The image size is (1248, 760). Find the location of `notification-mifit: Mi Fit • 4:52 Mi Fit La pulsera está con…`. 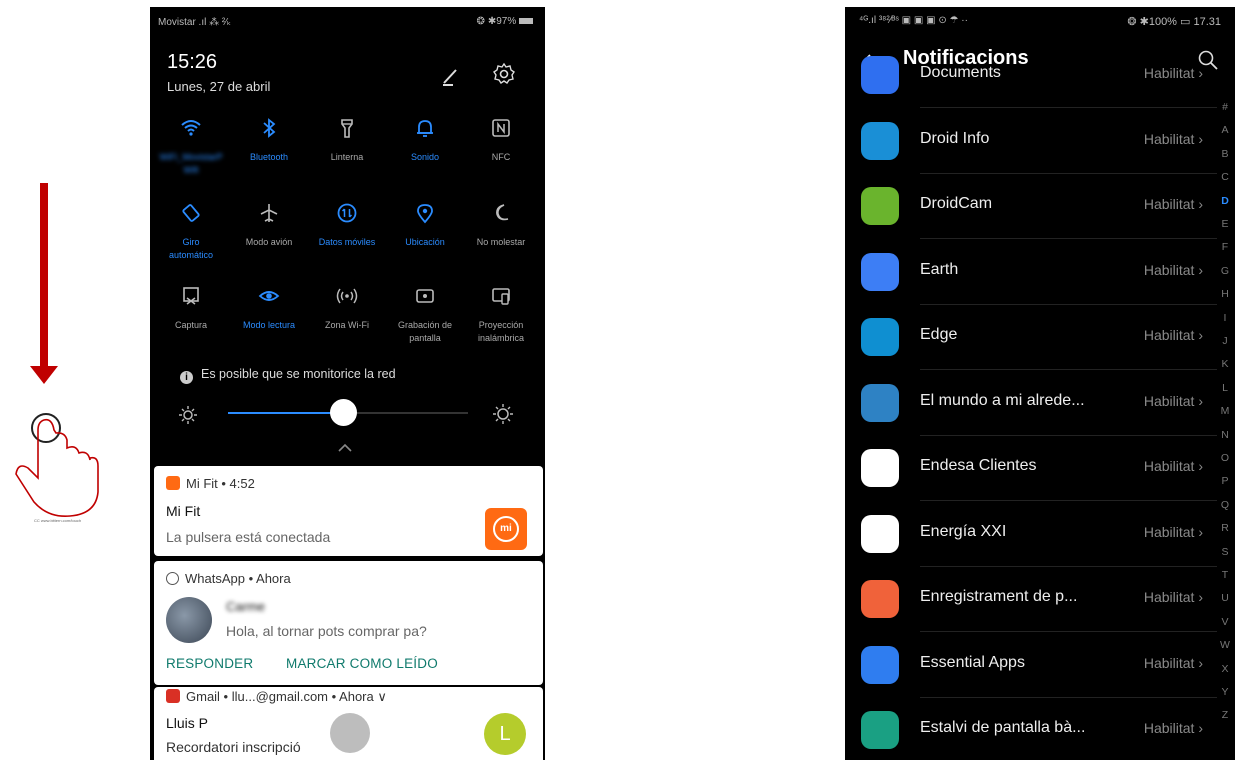

notification-mifit: Mi Fit • 4:52 Mi Fit La pulsera está con… is located at coordinates (348, 511).